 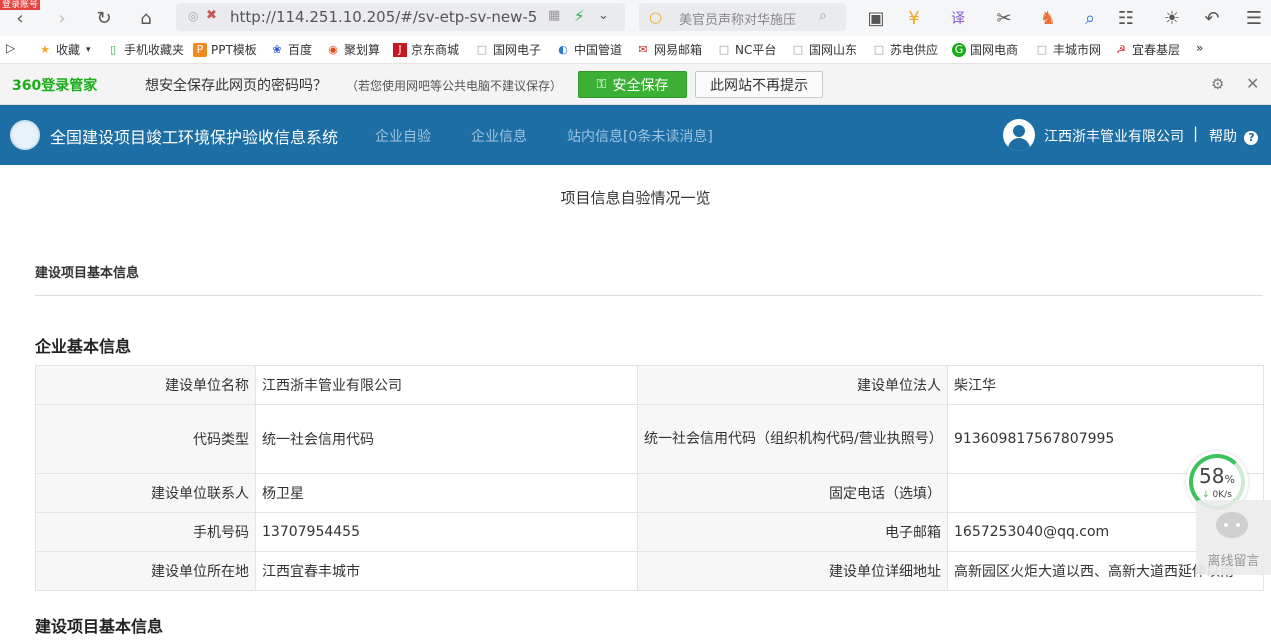 I want to click on section-heading-basic: 建设项目基本信息, so click(x=87, y=273).